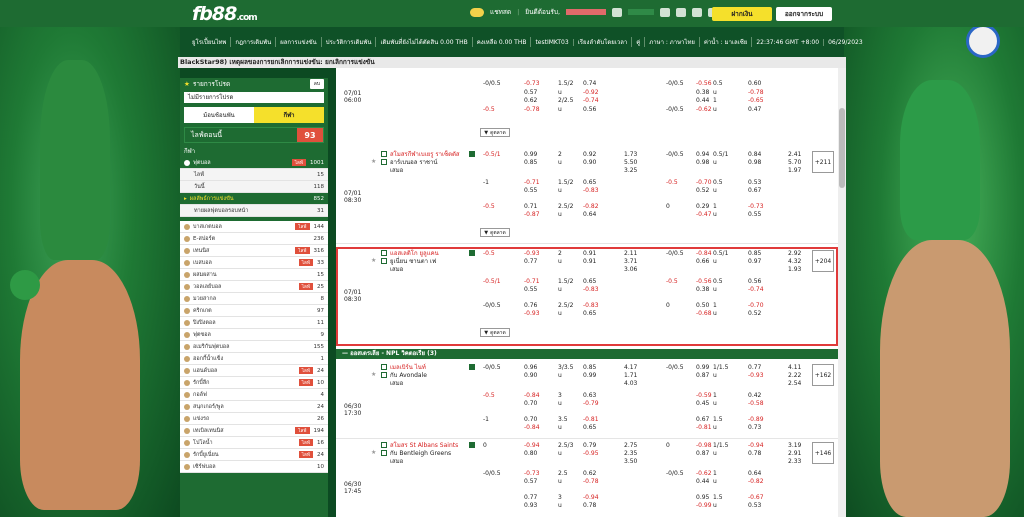  What do you see at coordinates (704, 427) in the screenshot?
I see `odds-cell: -0.81` at bounding box center [704, 427].